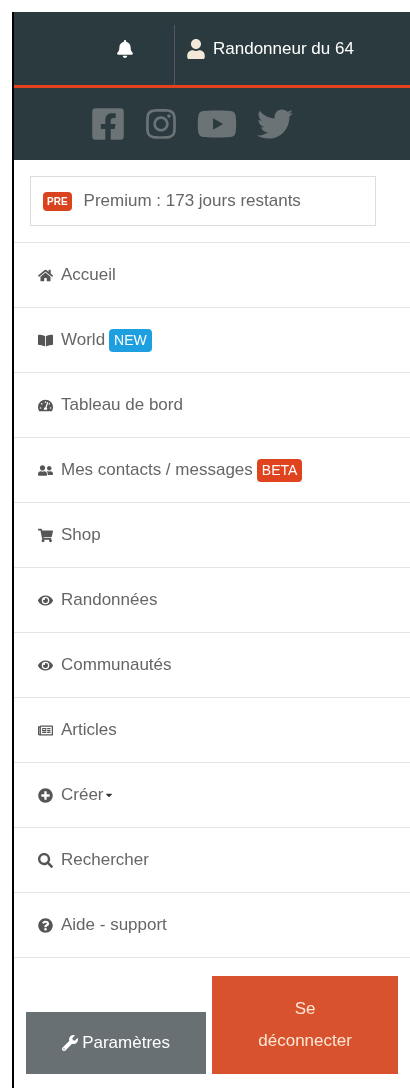  Describe the element at coordinates (45, 340) in the screenshot. I see `book-icon` at that location.